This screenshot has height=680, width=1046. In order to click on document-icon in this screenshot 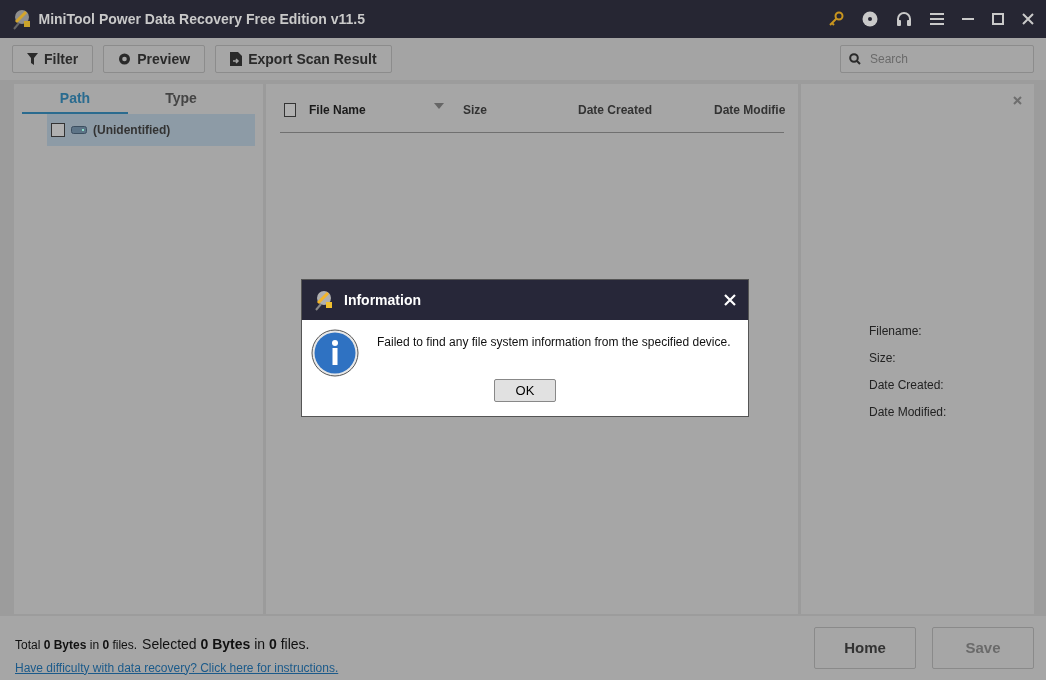, I will do `click(236, 59)`.